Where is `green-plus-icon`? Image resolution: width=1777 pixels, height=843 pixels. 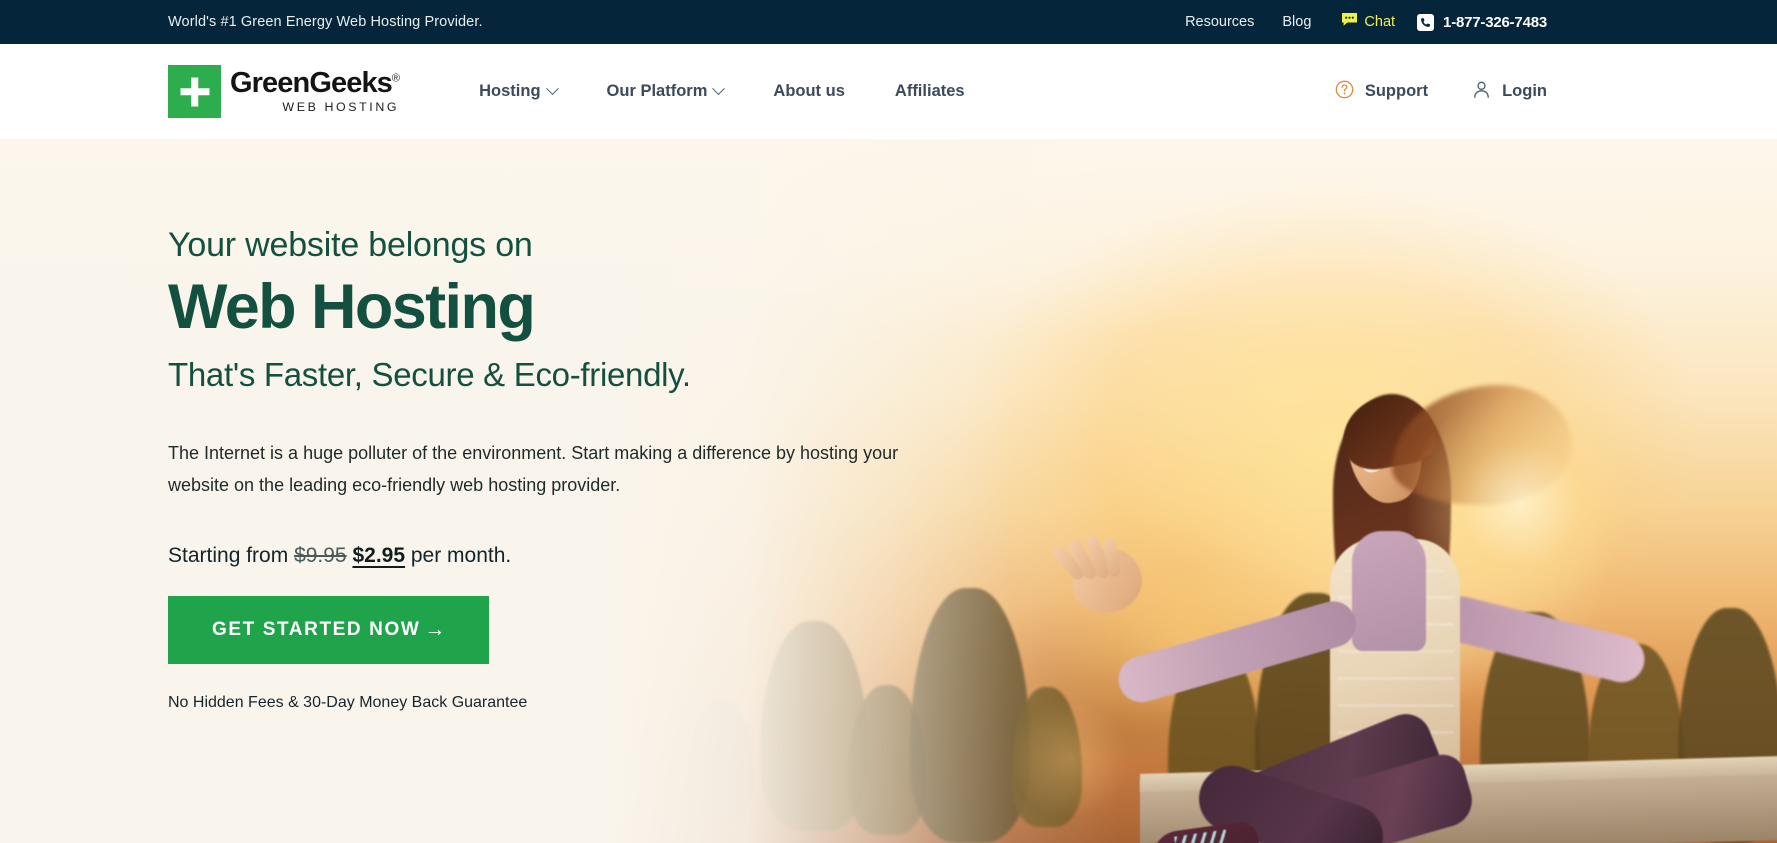 green-plus-icon is located at coordinates (194, 91).